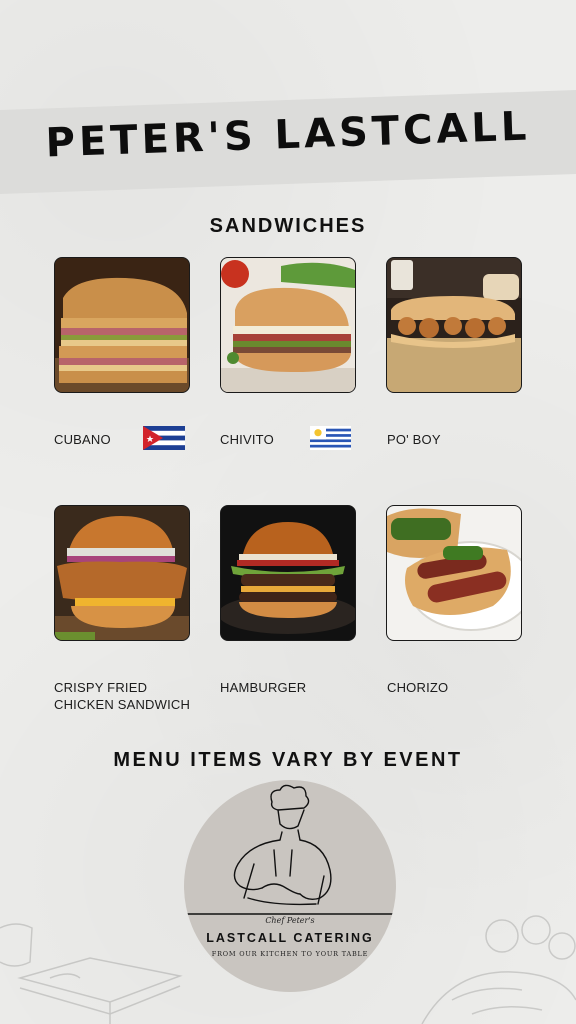 Image resolution: width=576 pixels, height=1024 pixels. I want to click on logo-signature: Chef Peter's, so click(290, 920).